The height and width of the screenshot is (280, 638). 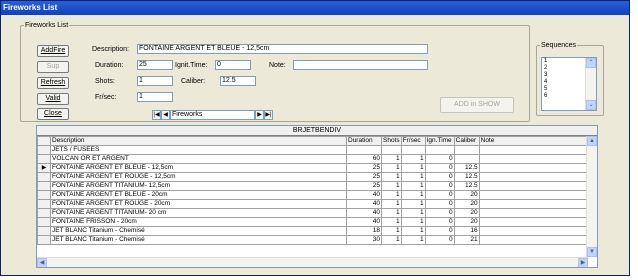 I want to click on grid-scroll-right-icon: ▶, so click(x=583, y=262).